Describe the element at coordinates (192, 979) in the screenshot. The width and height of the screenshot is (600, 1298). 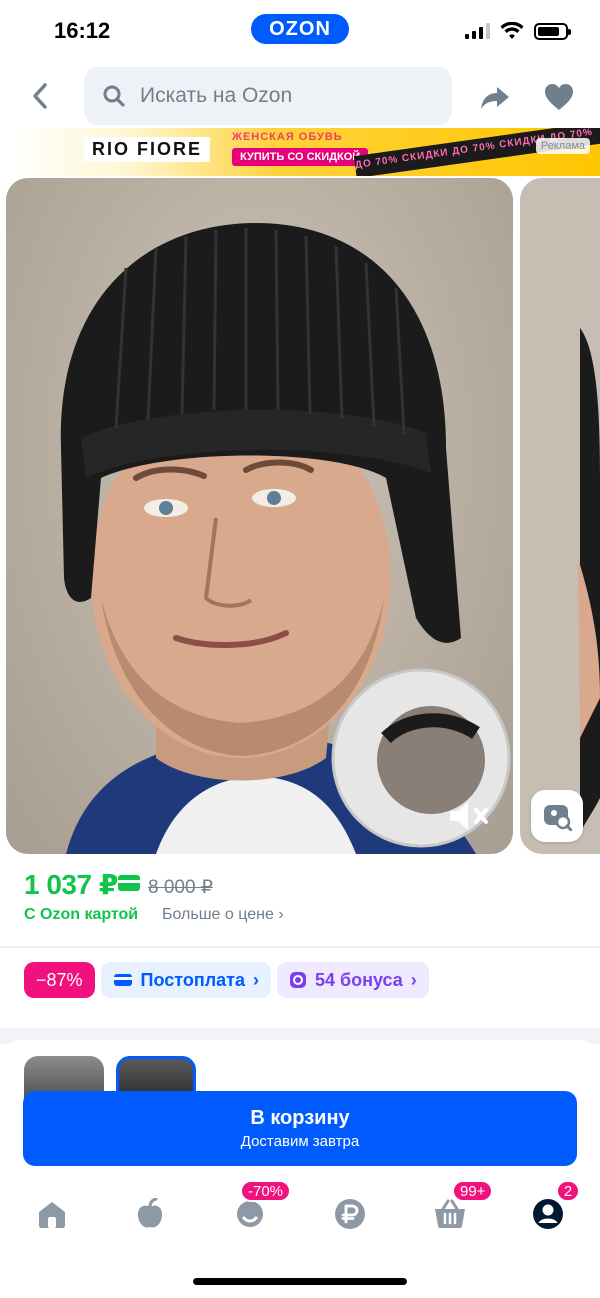
I see `postpay-label: Постоплата` at that location.